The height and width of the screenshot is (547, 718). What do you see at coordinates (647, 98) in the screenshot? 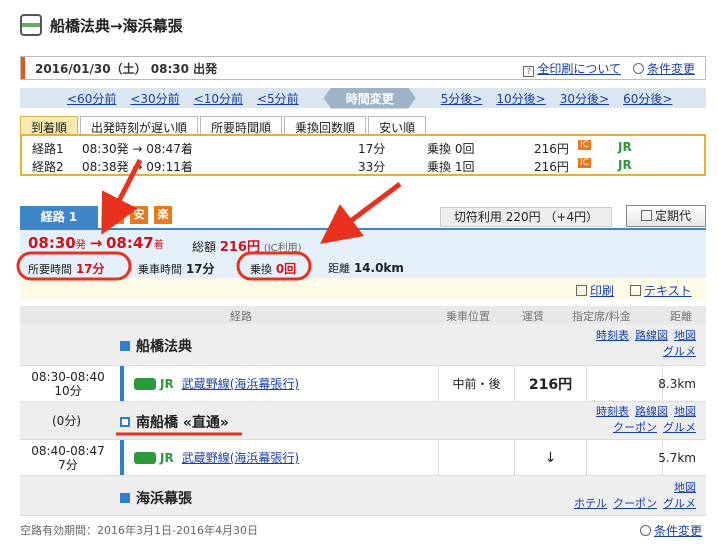
I see `after-60-link: 60分後>` at bounding box center [647, 98].